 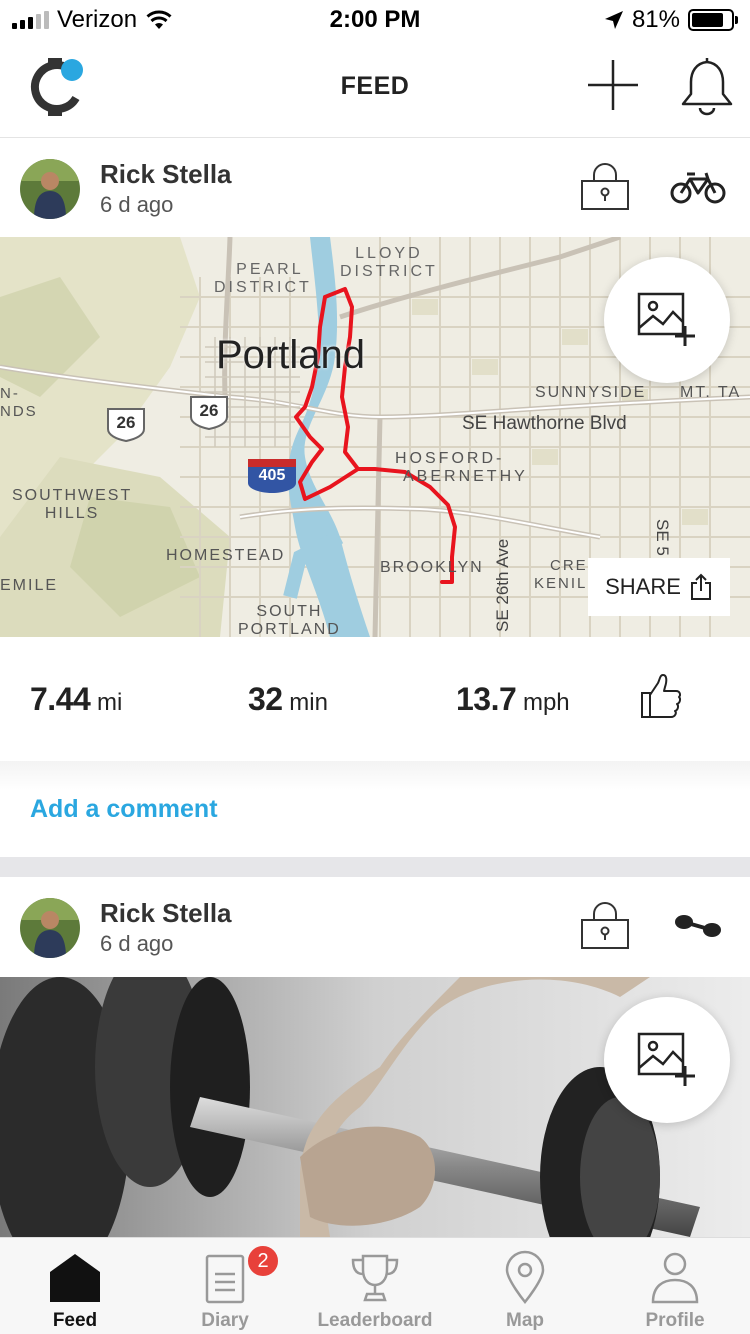 I want to click on share-label: SHARE, so click(x=643, y=586).